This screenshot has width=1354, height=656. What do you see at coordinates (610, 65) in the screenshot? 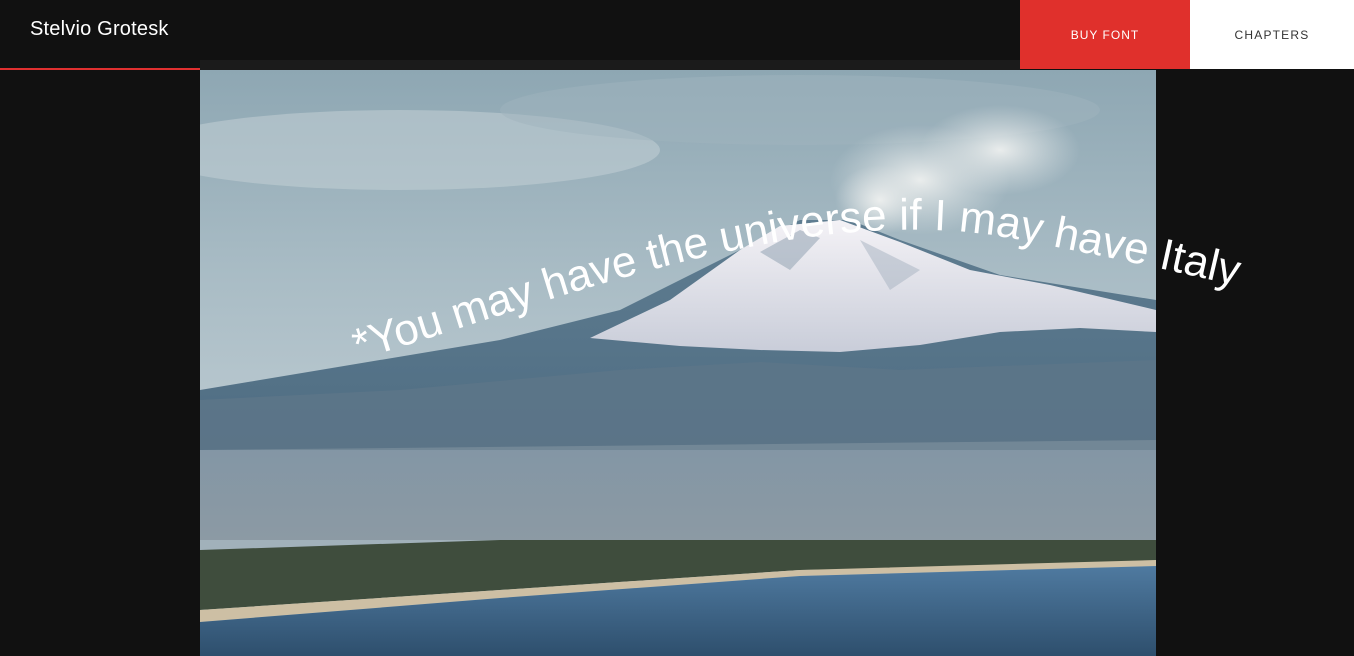
I see `hero-top-strip` at bounding box center [610, 65].